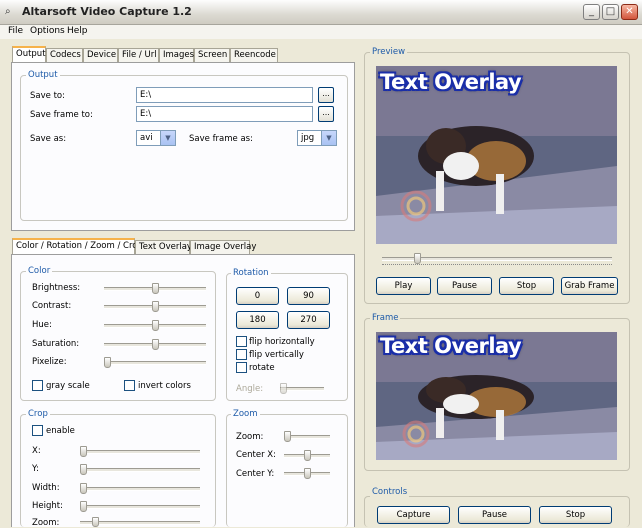 Image resolution: width=642 pixels, height=528 pixels. What do you see at coordinates (140, 470) in the screenshot?
I see `crop-y-slider-track` at bounding box center [140, 470].